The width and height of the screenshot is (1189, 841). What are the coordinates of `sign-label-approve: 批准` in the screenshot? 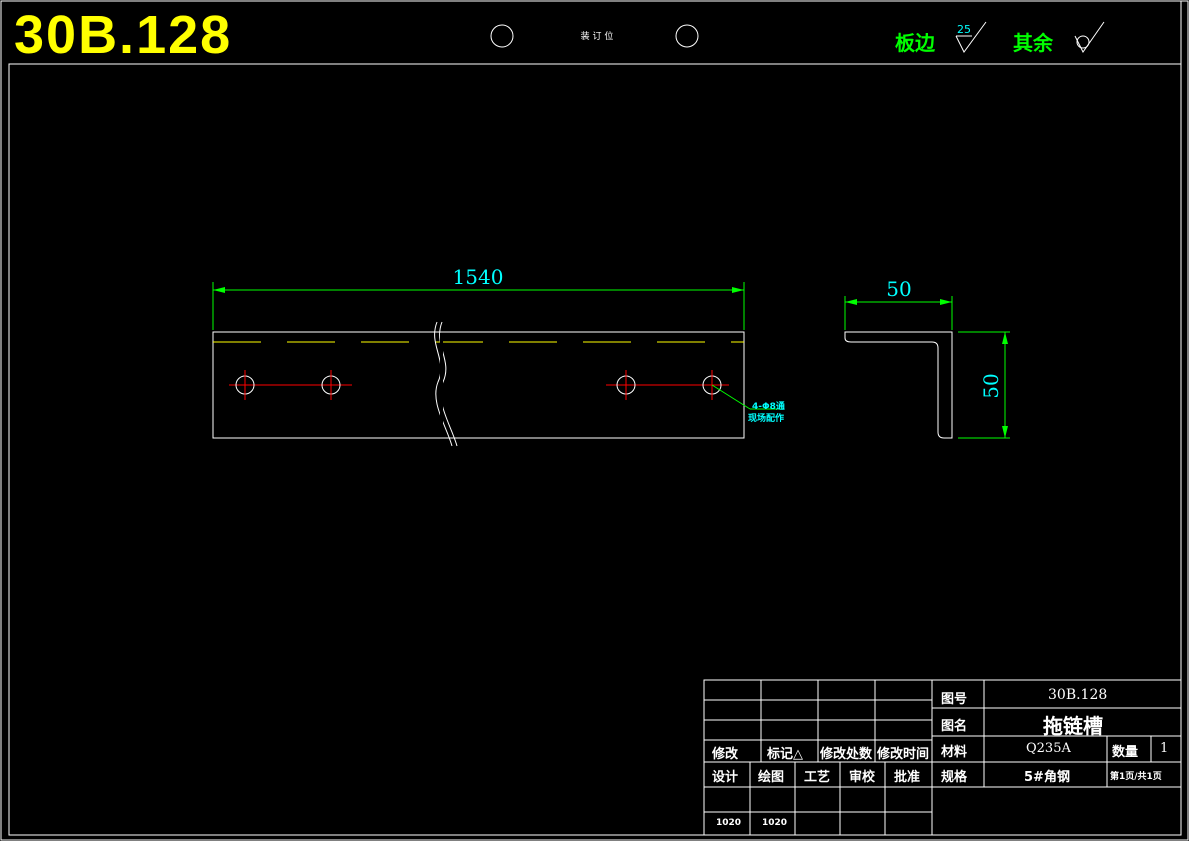 It's located at (907, 777).